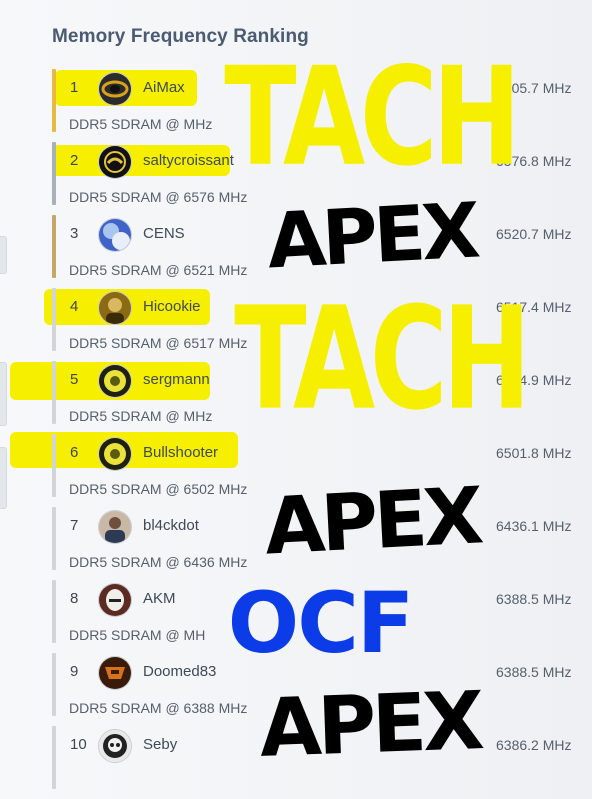  What do you see at coordinates (74, 671) in the screenshot?
I see `rank-number: 9` at bounding box center [74, 671].